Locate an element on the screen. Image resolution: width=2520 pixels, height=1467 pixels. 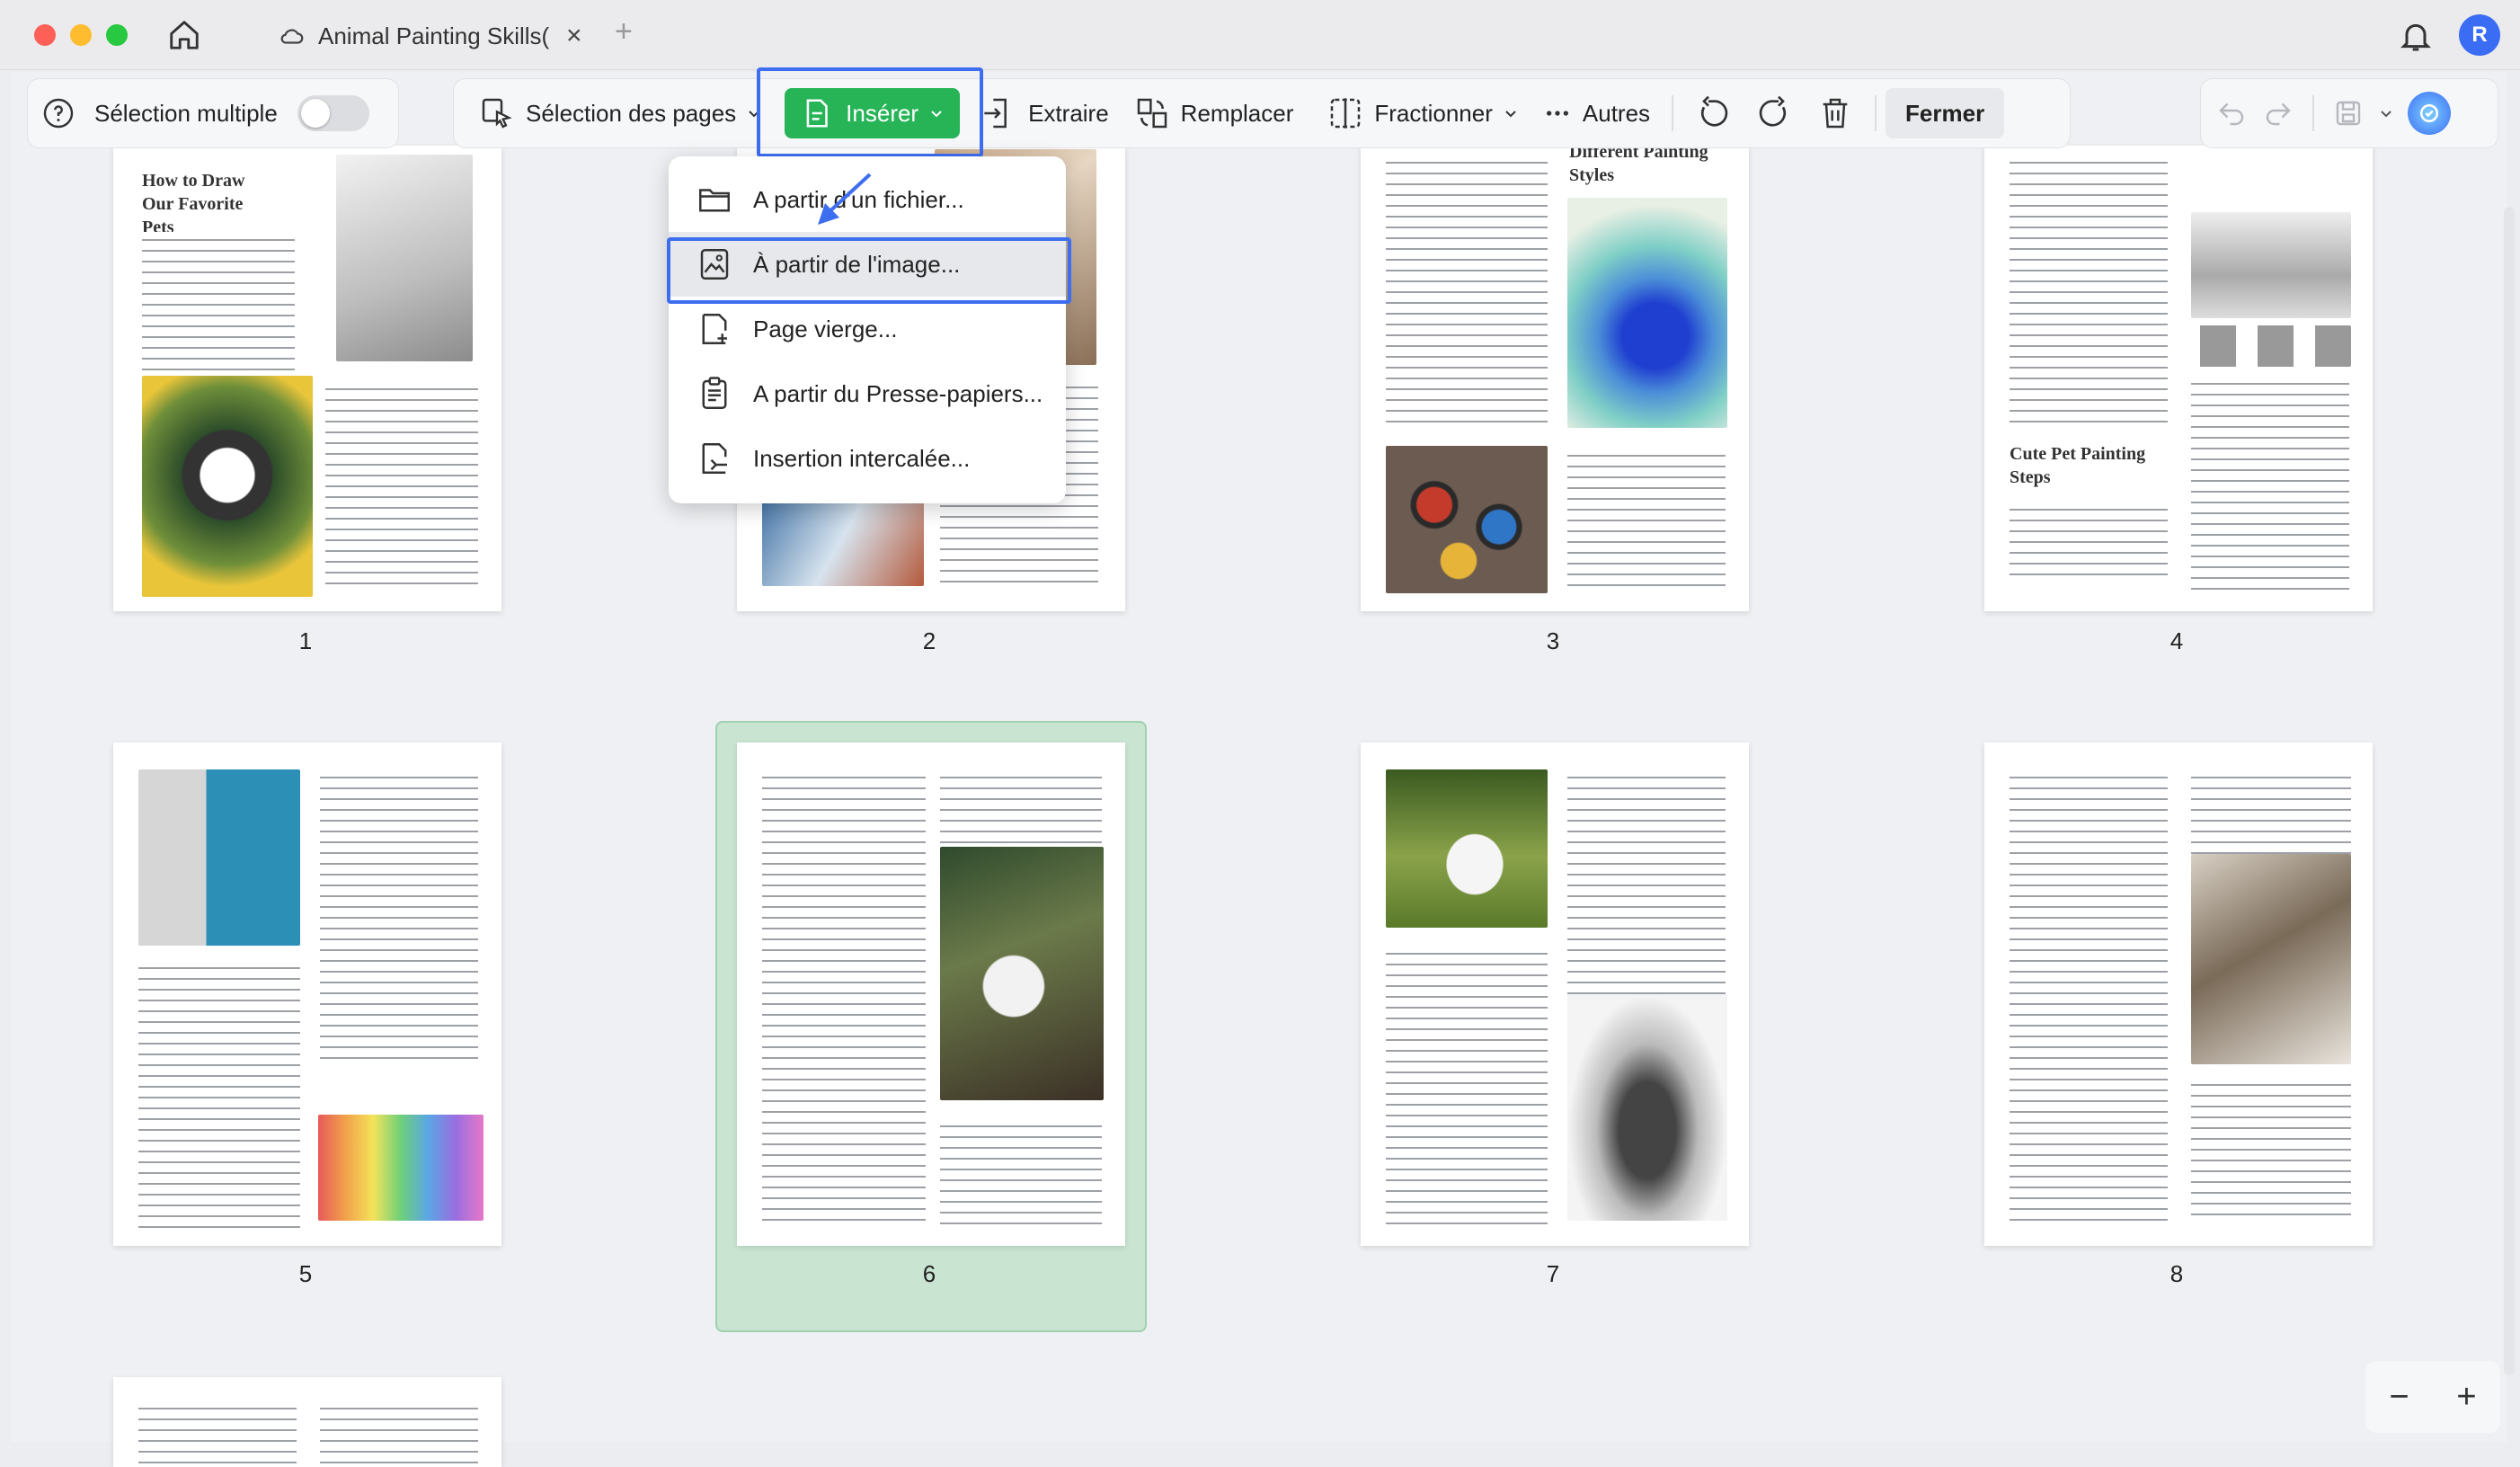
select-pages-label: Sélection des pages is located at coordinates (631, 113).